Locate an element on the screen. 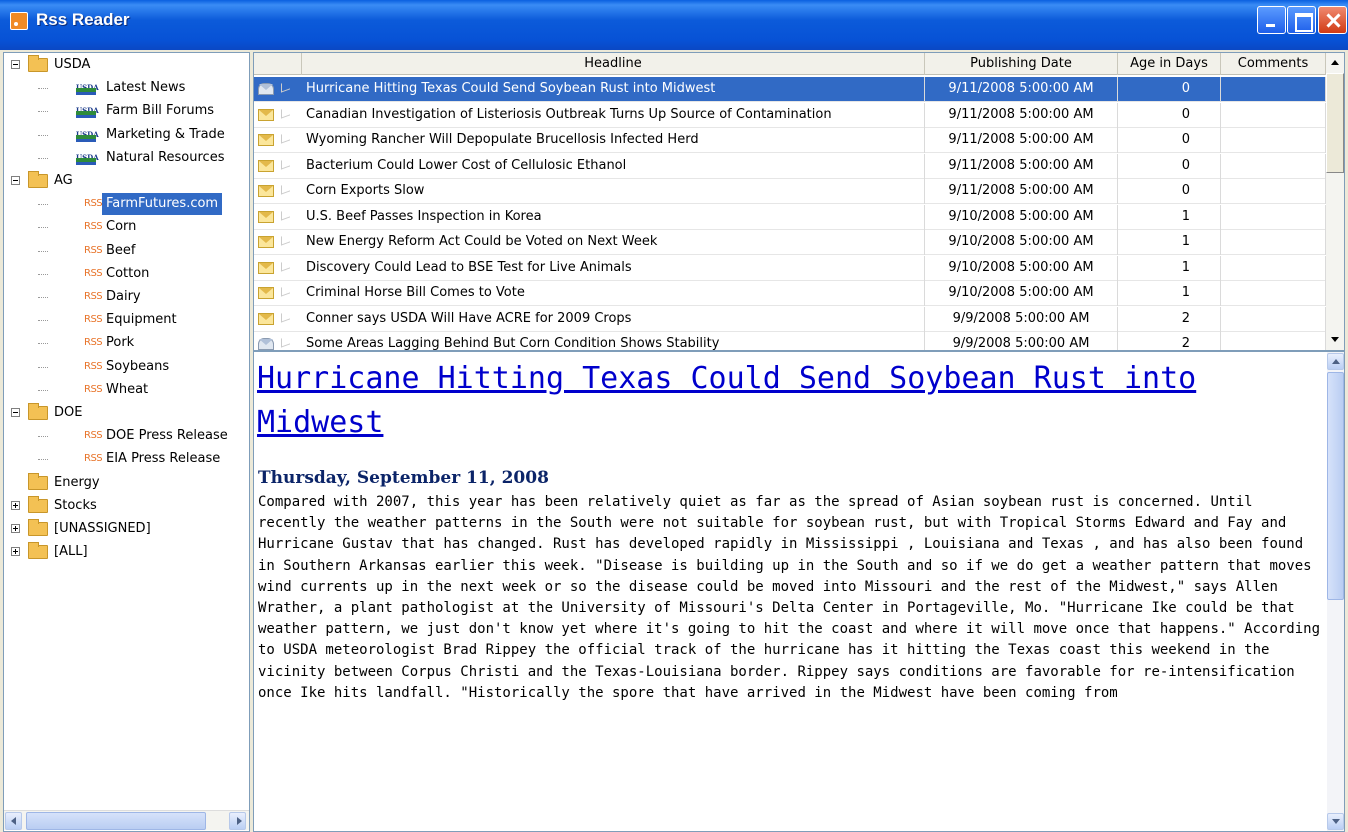  tree-node: RSS DOE Press Release is located at coordinates (126, 436).